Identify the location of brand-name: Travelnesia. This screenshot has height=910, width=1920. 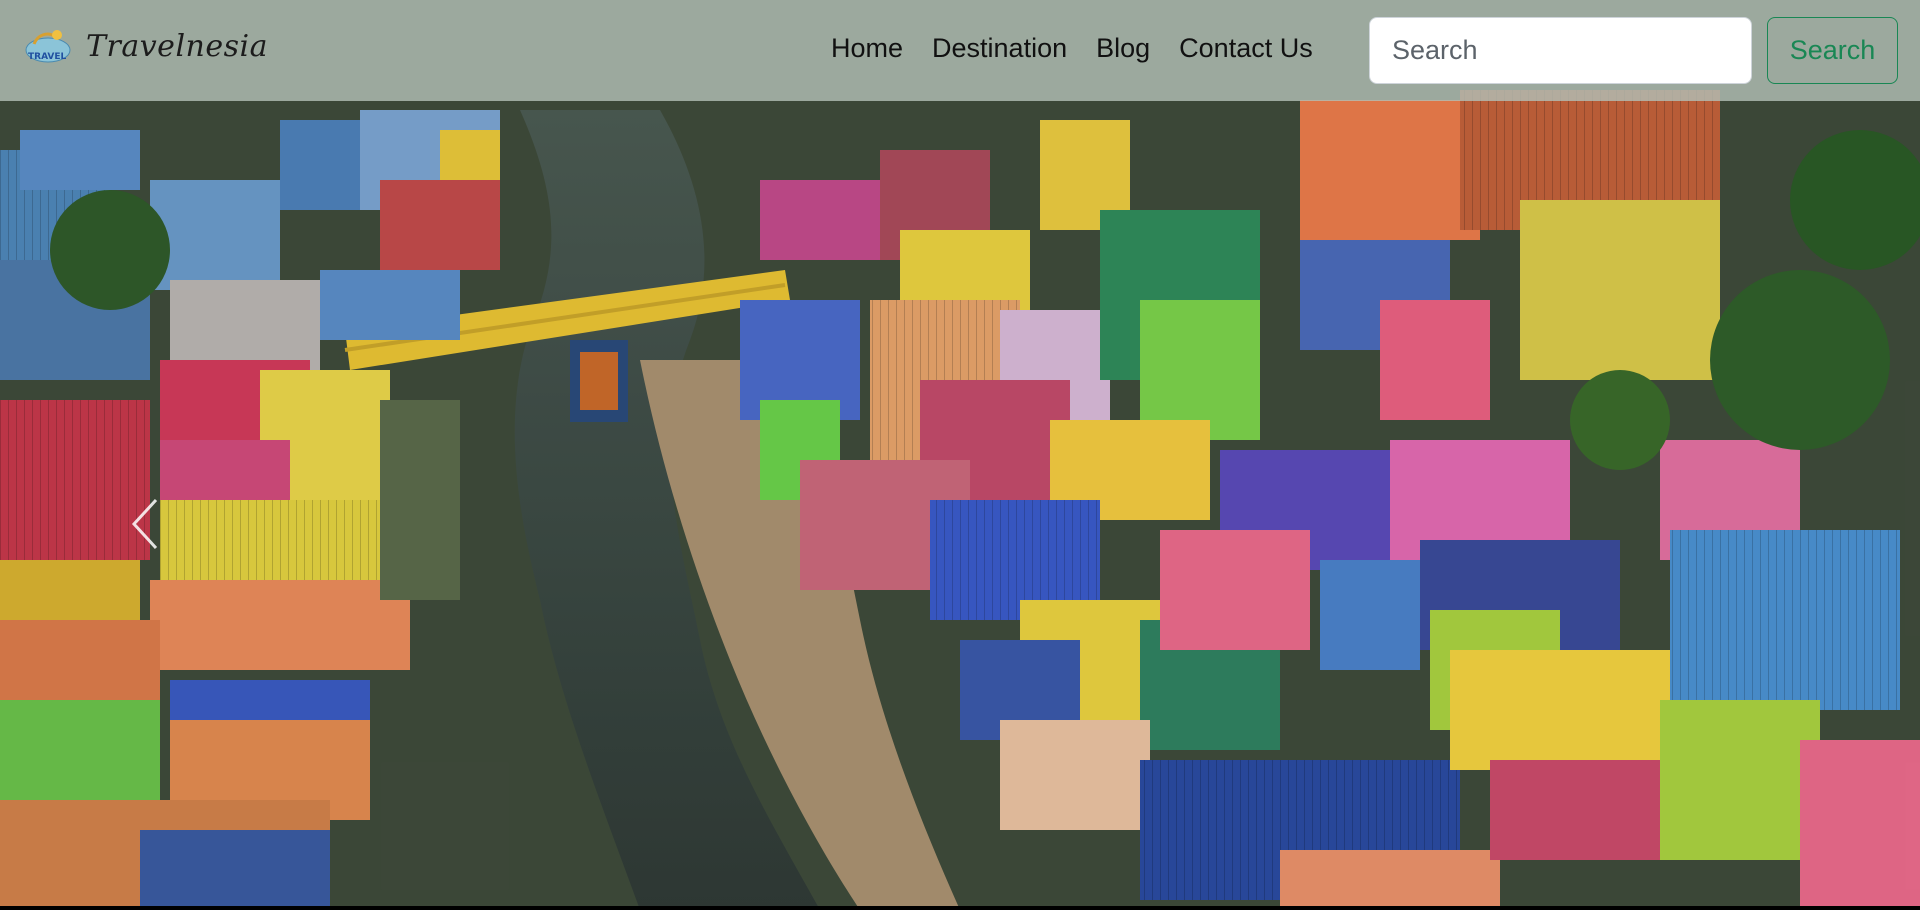
(177, 46).